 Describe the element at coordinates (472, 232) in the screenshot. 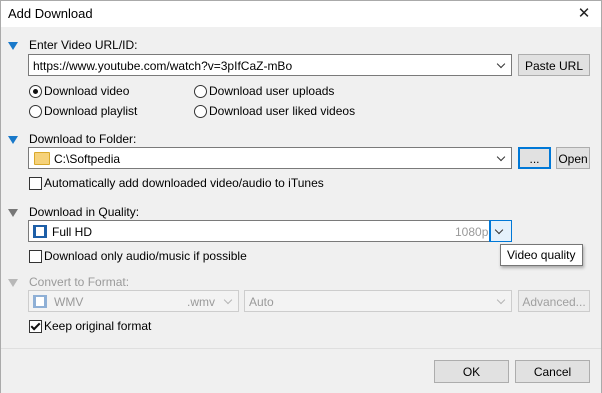

I see `quality-resolution: 1080p` at that location.